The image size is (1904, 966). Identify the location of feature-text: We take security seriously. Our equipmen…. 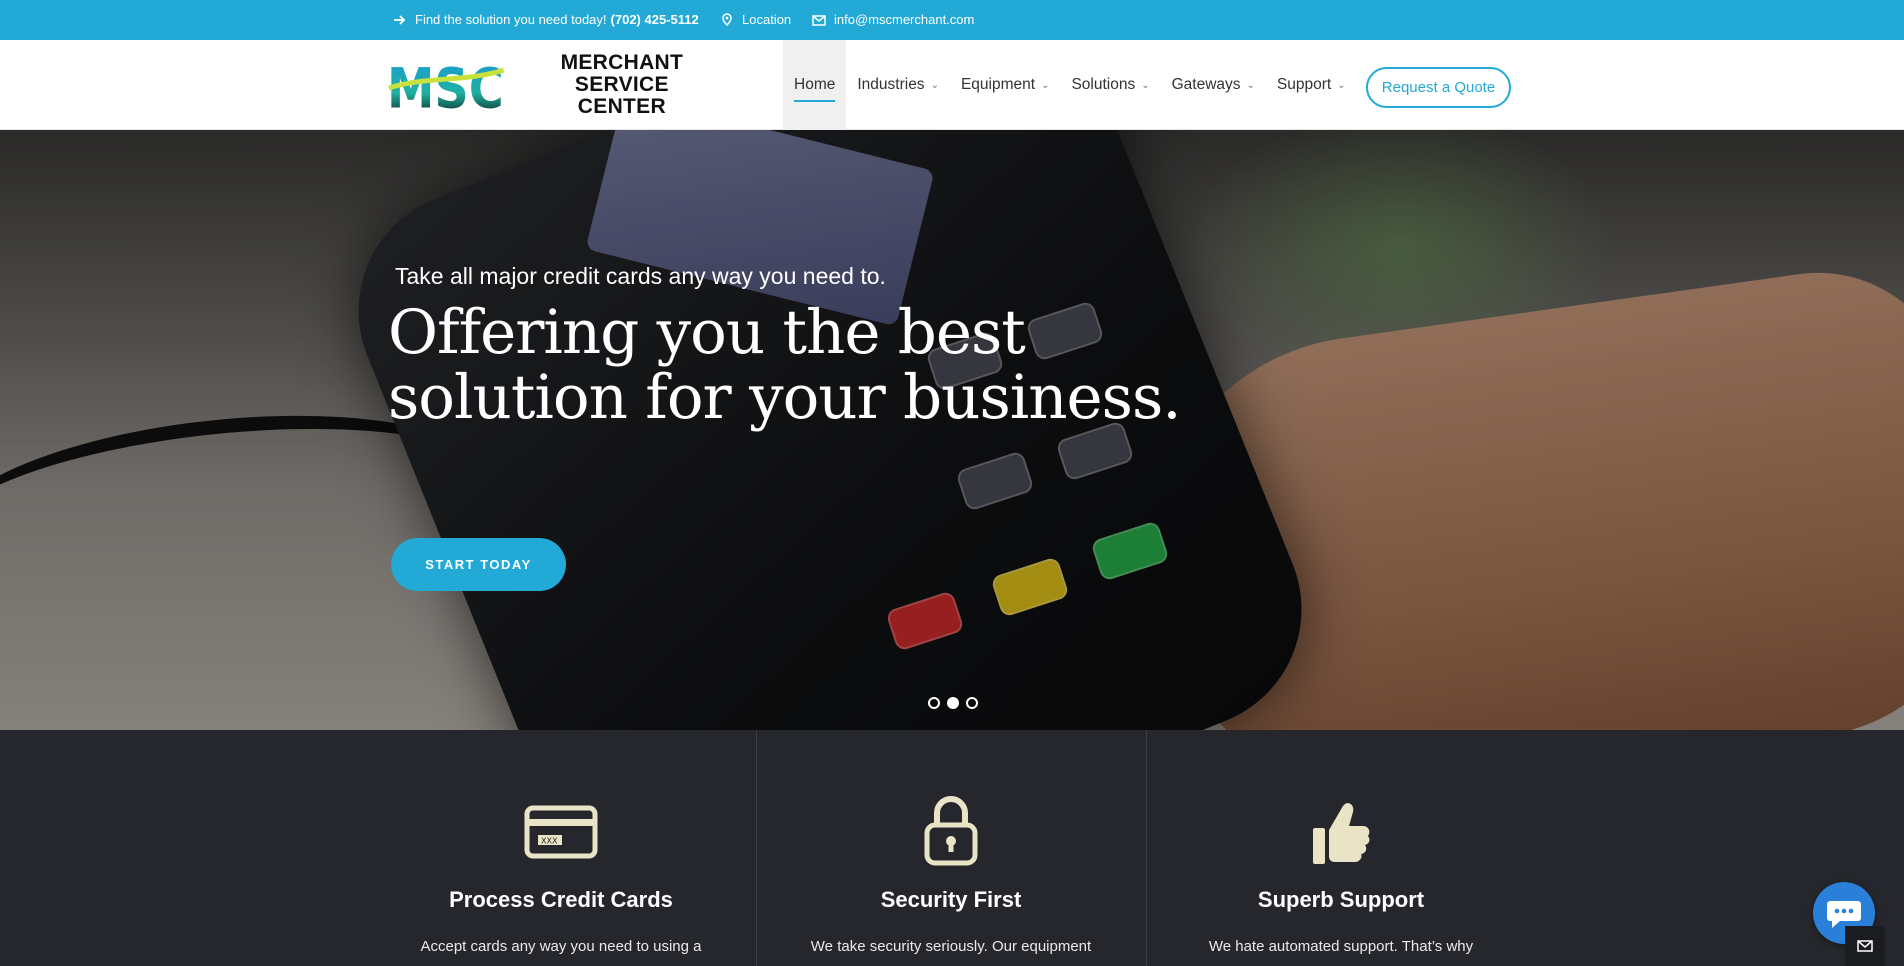
(951, 946).